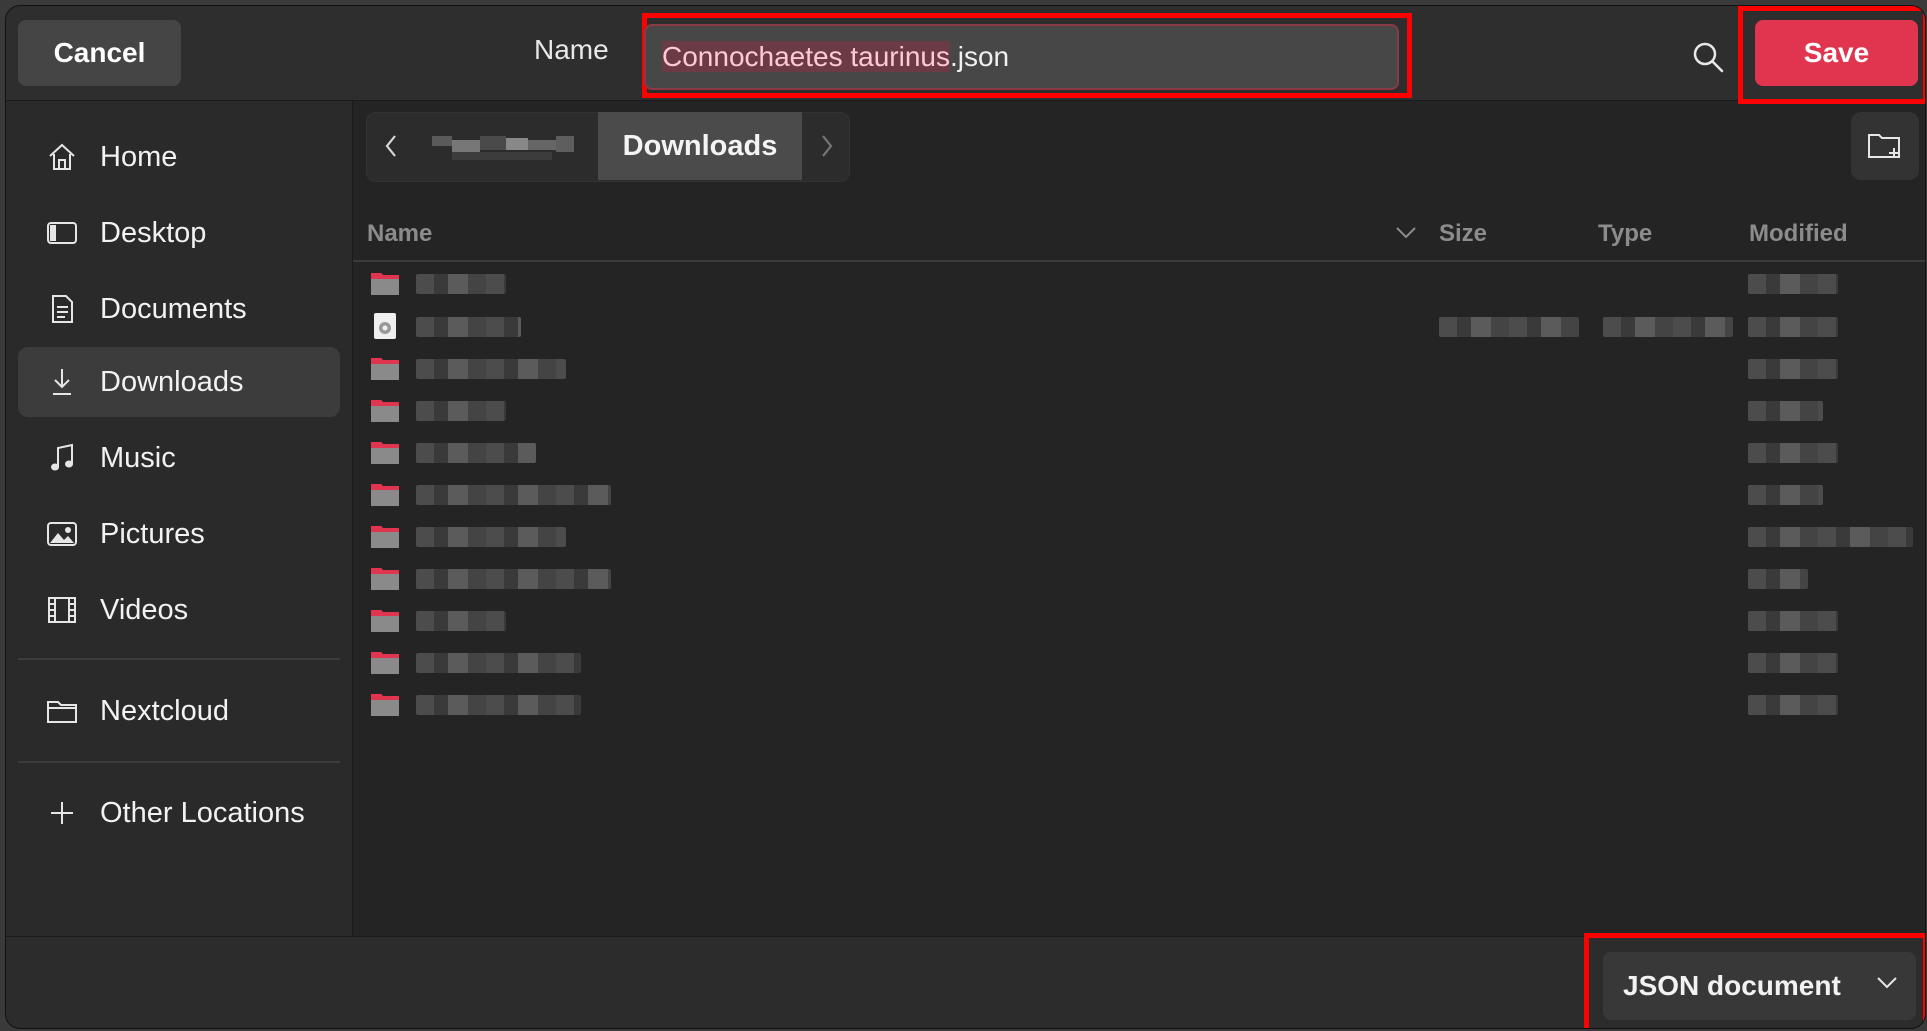 Image resolution: width=1927 pixels, height=1031 pixels. Describe the element at coordinates (62, 157) in the screenshot. I see `home-icon` at that location.